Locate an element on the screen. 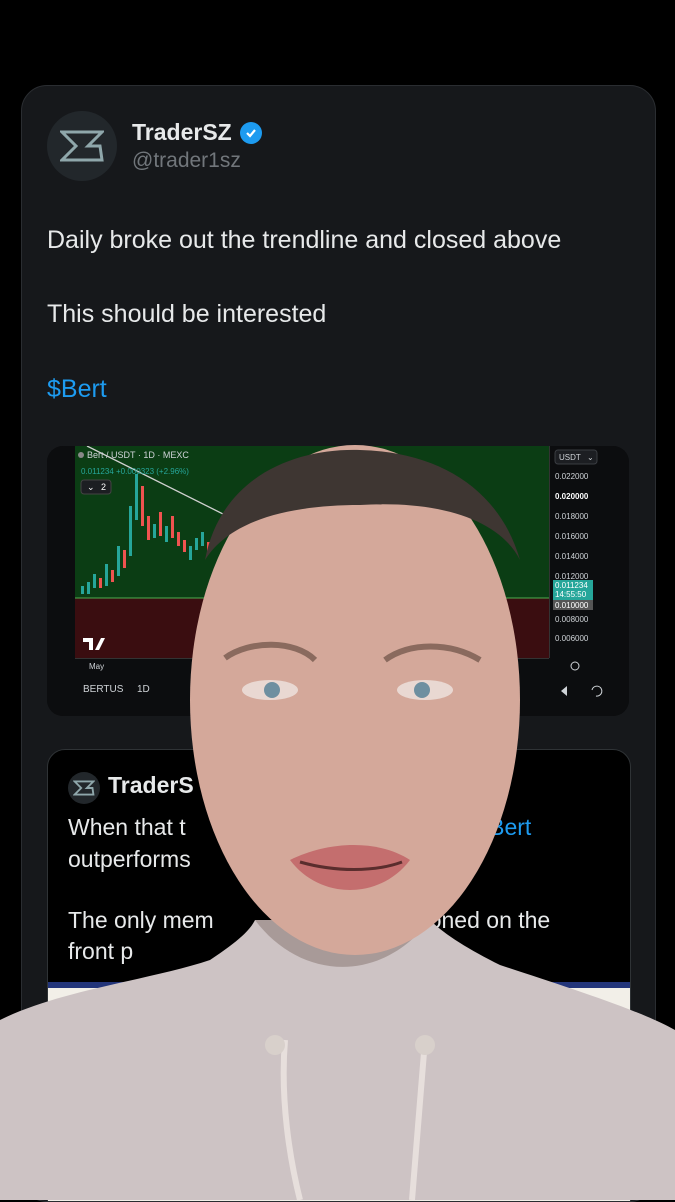 This screenshot has height=1202, width=675. y-tick: 0.006000 is located at coordinates (572, 638).